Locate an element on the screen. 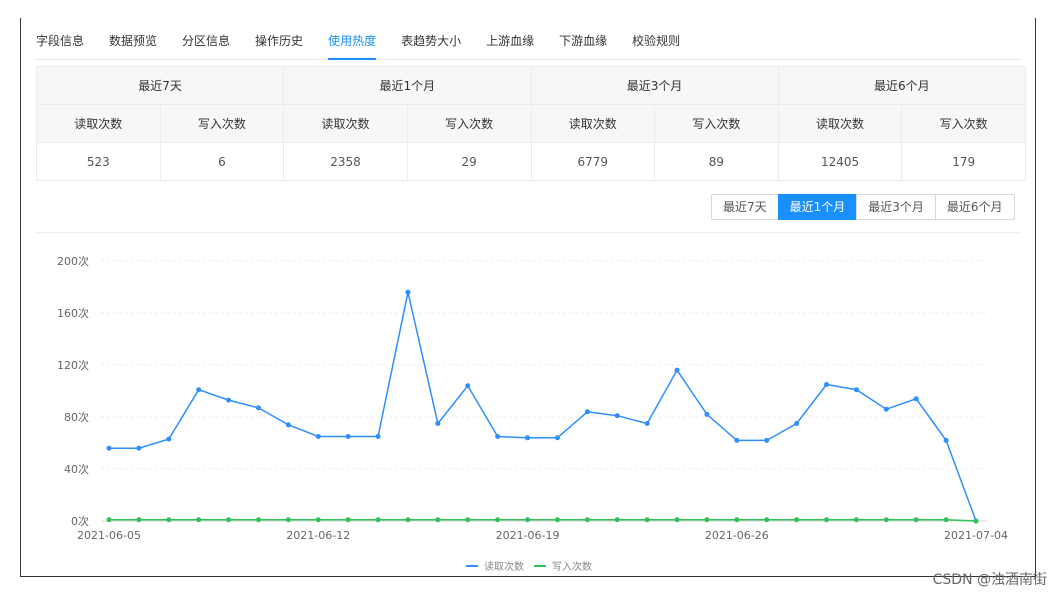 Image resolution: width=1063 pixels, height=599 pixels. y-tick-label: 160次 is located at coordinates (73, 313).